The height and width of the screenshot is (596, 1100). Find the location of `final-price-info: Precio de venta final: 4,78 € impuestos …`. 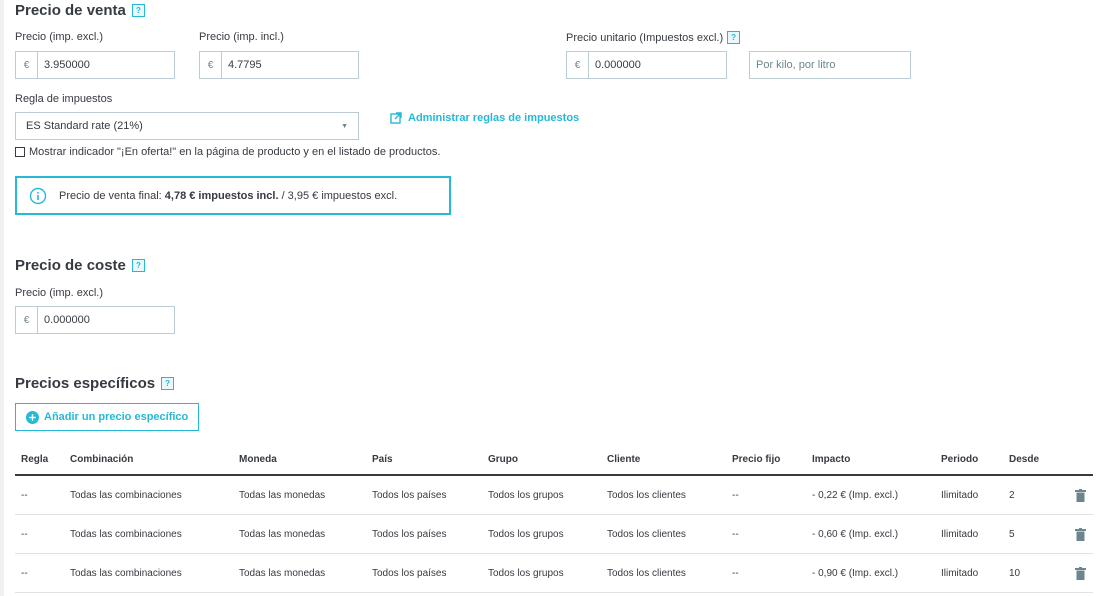

final-price-info: Precio de venta final: 4,78 € impuestos … is located at coordinates (233, 195).